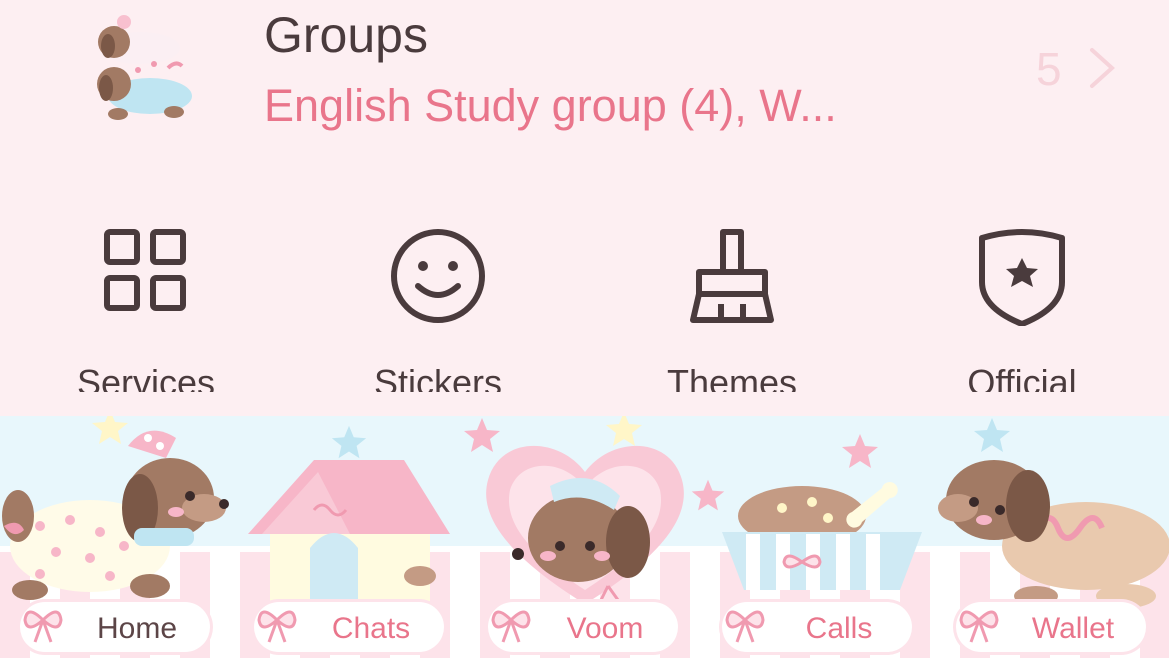  What do you see at coordinates (732, 276) in the screenshot?
I see `brush-icon` at bounding box center [732, 276].